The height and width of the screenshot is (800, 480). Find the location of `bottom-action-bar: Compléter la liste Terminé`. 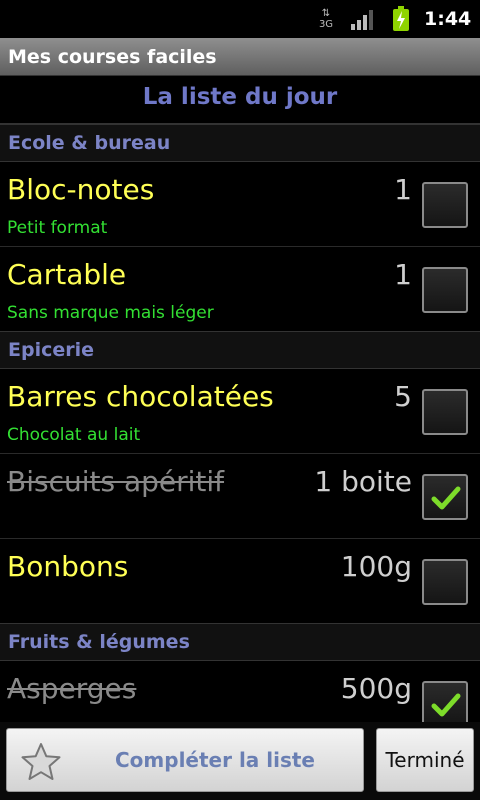

bottom-action-bar: Compléter la liste Terminé is located at coordinates (240, 761).